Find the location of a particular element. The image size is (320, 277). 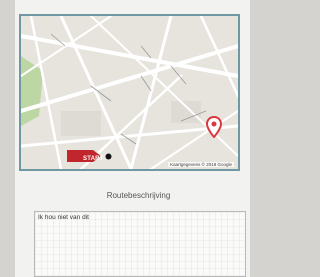

map-attribution: Kaartgegevens © 2018 Google is located at coordinates (201, 164).